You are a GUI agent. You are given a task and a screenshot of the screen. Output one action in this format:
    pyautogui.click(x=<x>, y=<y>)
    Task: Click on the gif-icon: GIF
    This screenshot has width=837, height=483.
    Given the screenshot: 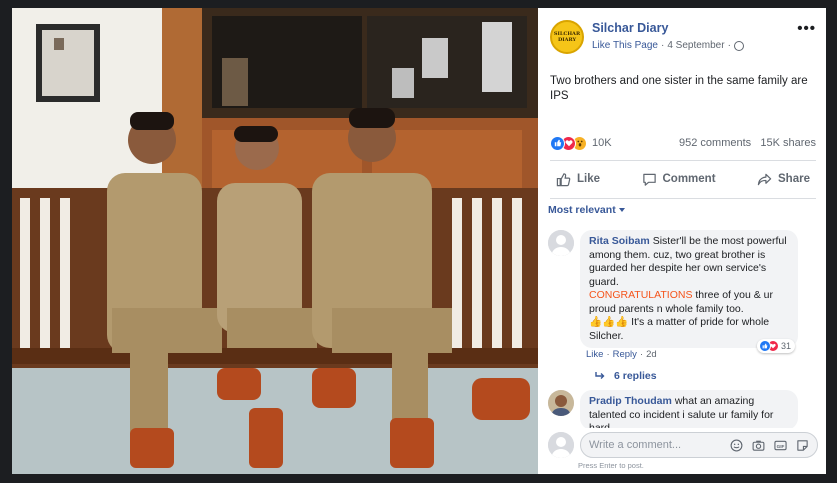 What is the action you would take?
    pyautogui.click(x=780, y=445)
    